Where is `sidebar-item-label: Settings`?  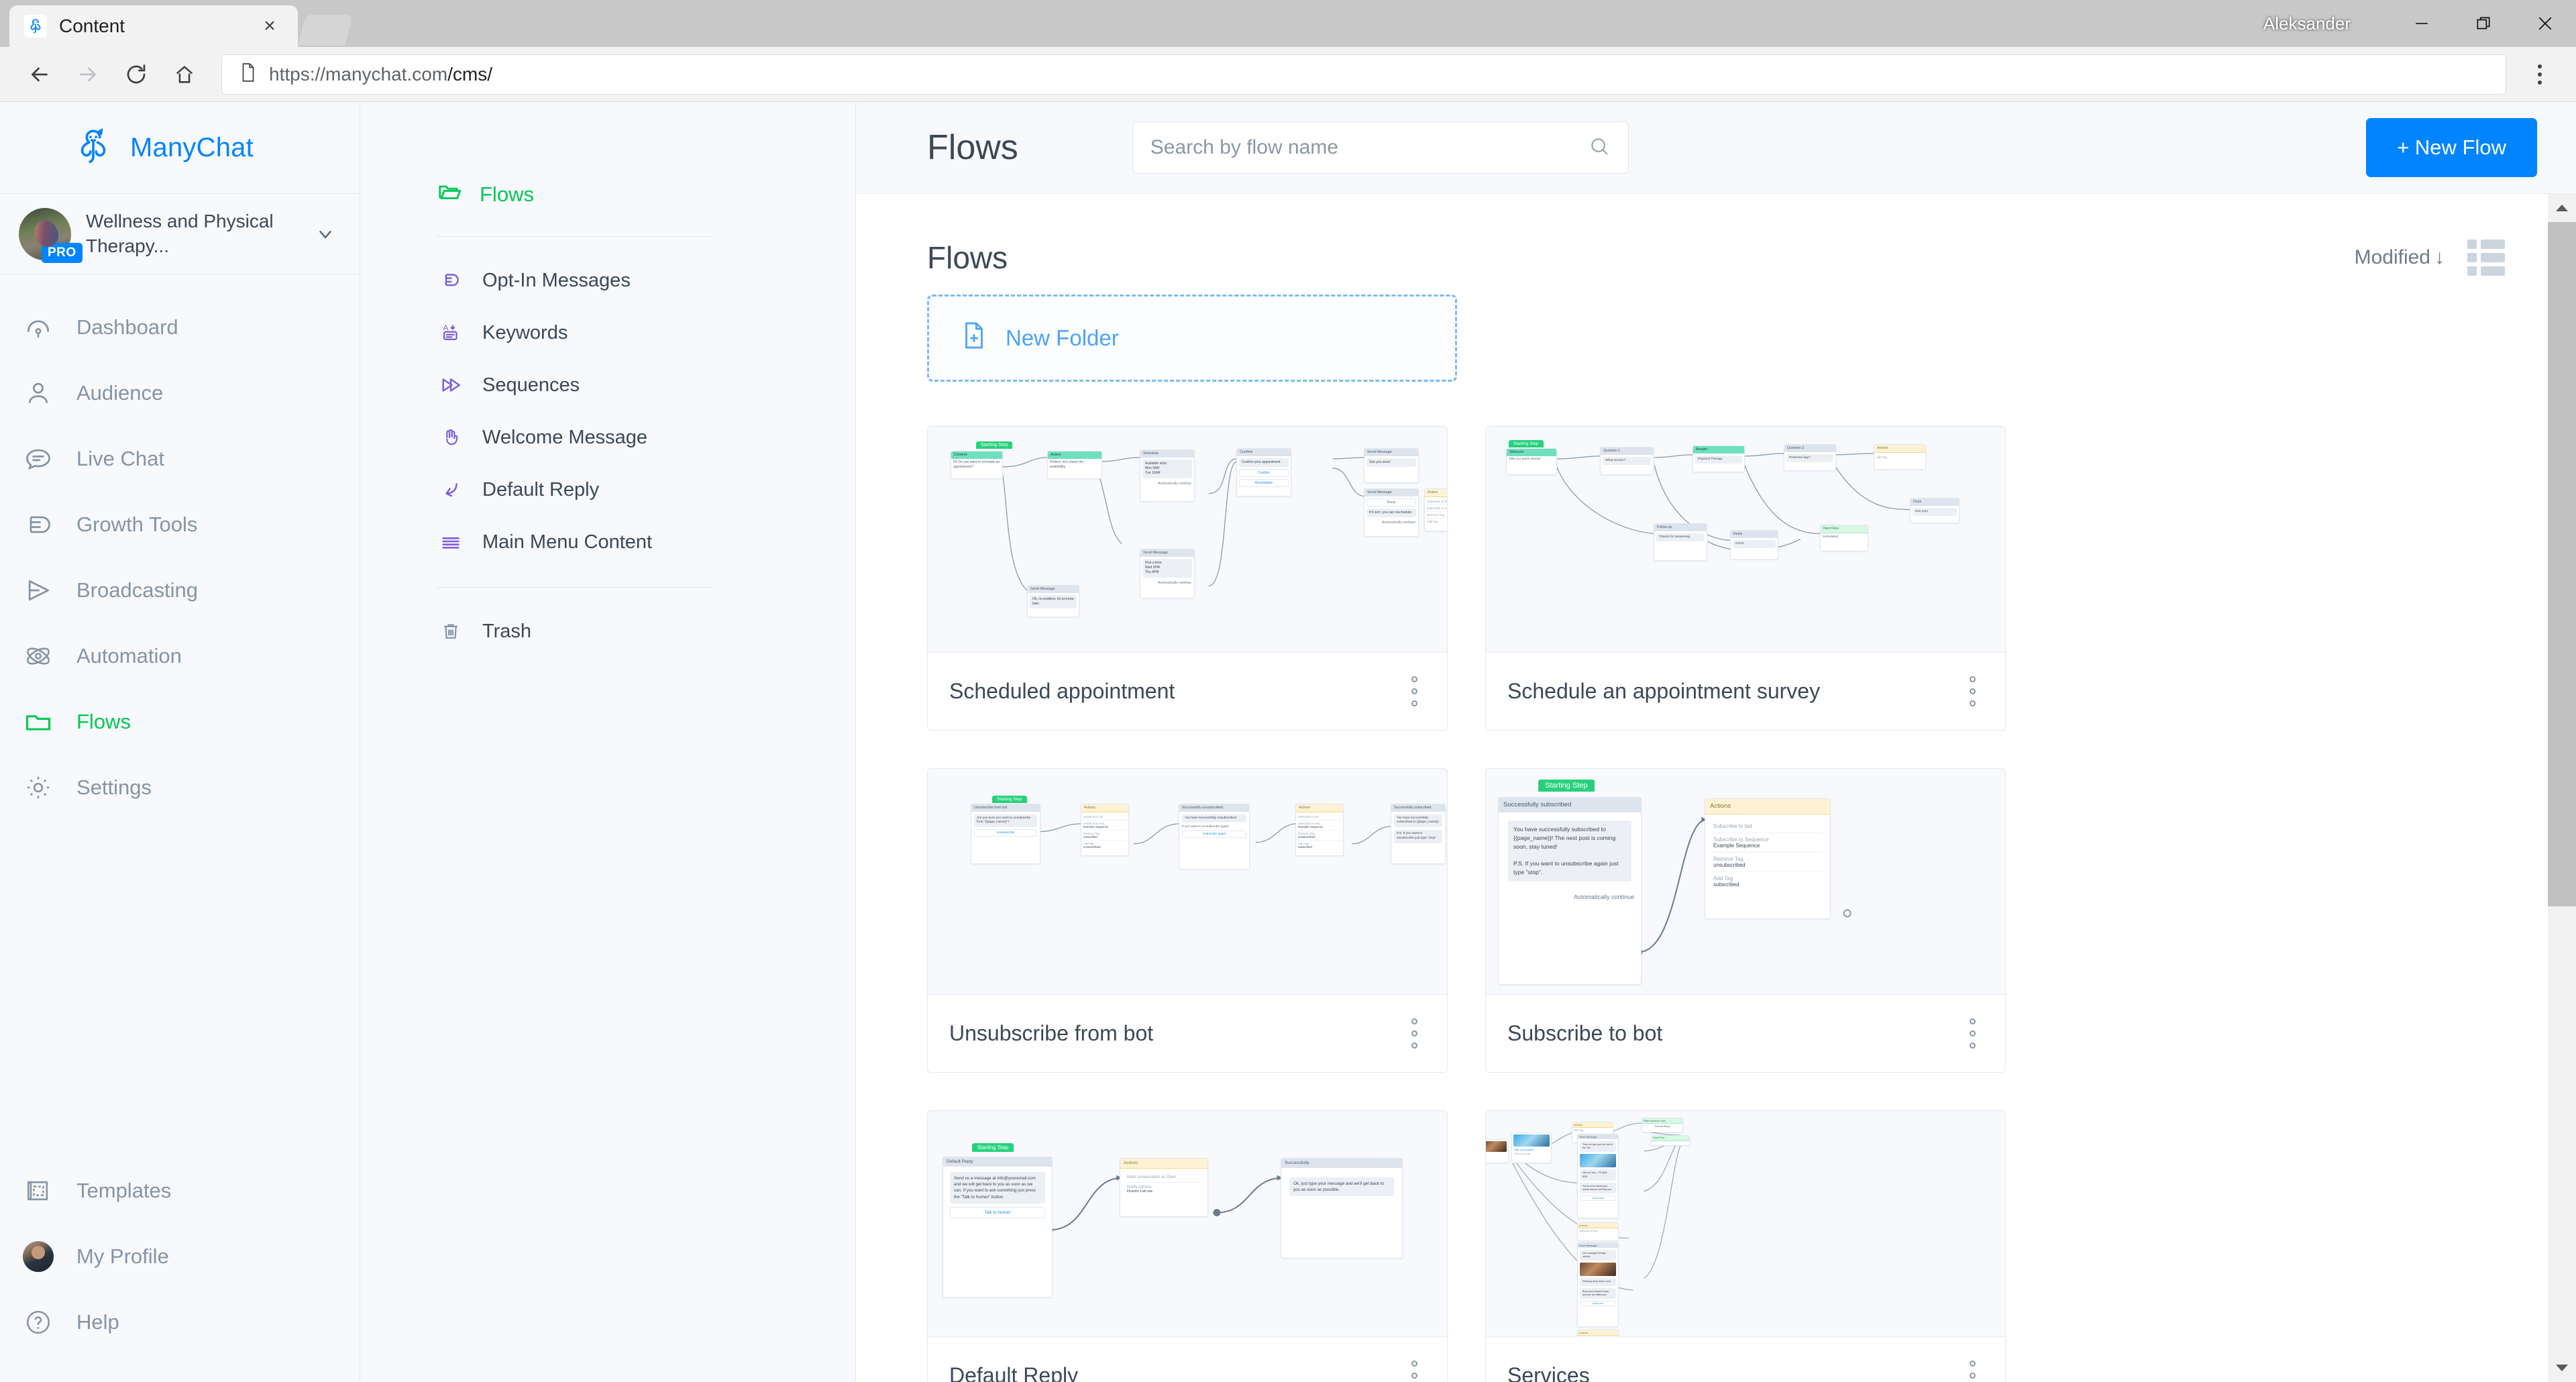 sidebar-item-label: Settings is located at coordinates (114, 787).